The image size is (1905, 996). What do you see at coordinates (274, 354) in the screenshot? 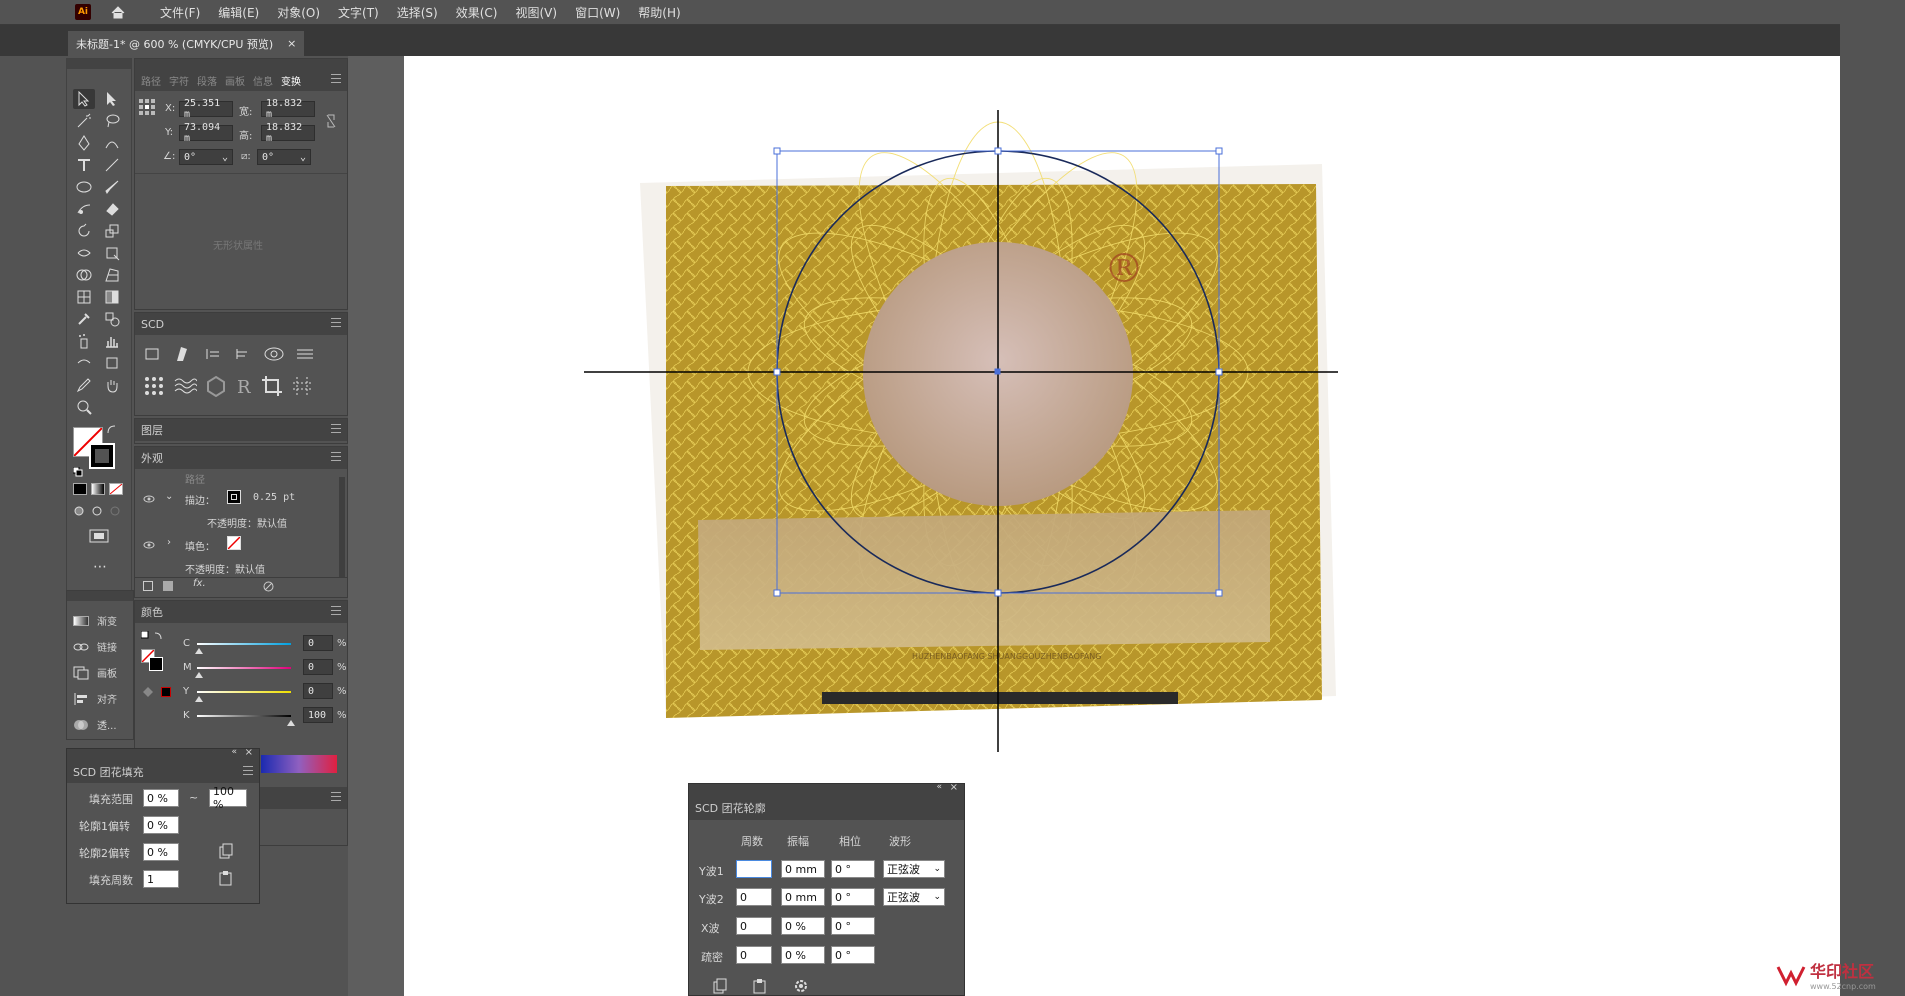
I see `scd-eye-icon` at bounding box center [274, 354].